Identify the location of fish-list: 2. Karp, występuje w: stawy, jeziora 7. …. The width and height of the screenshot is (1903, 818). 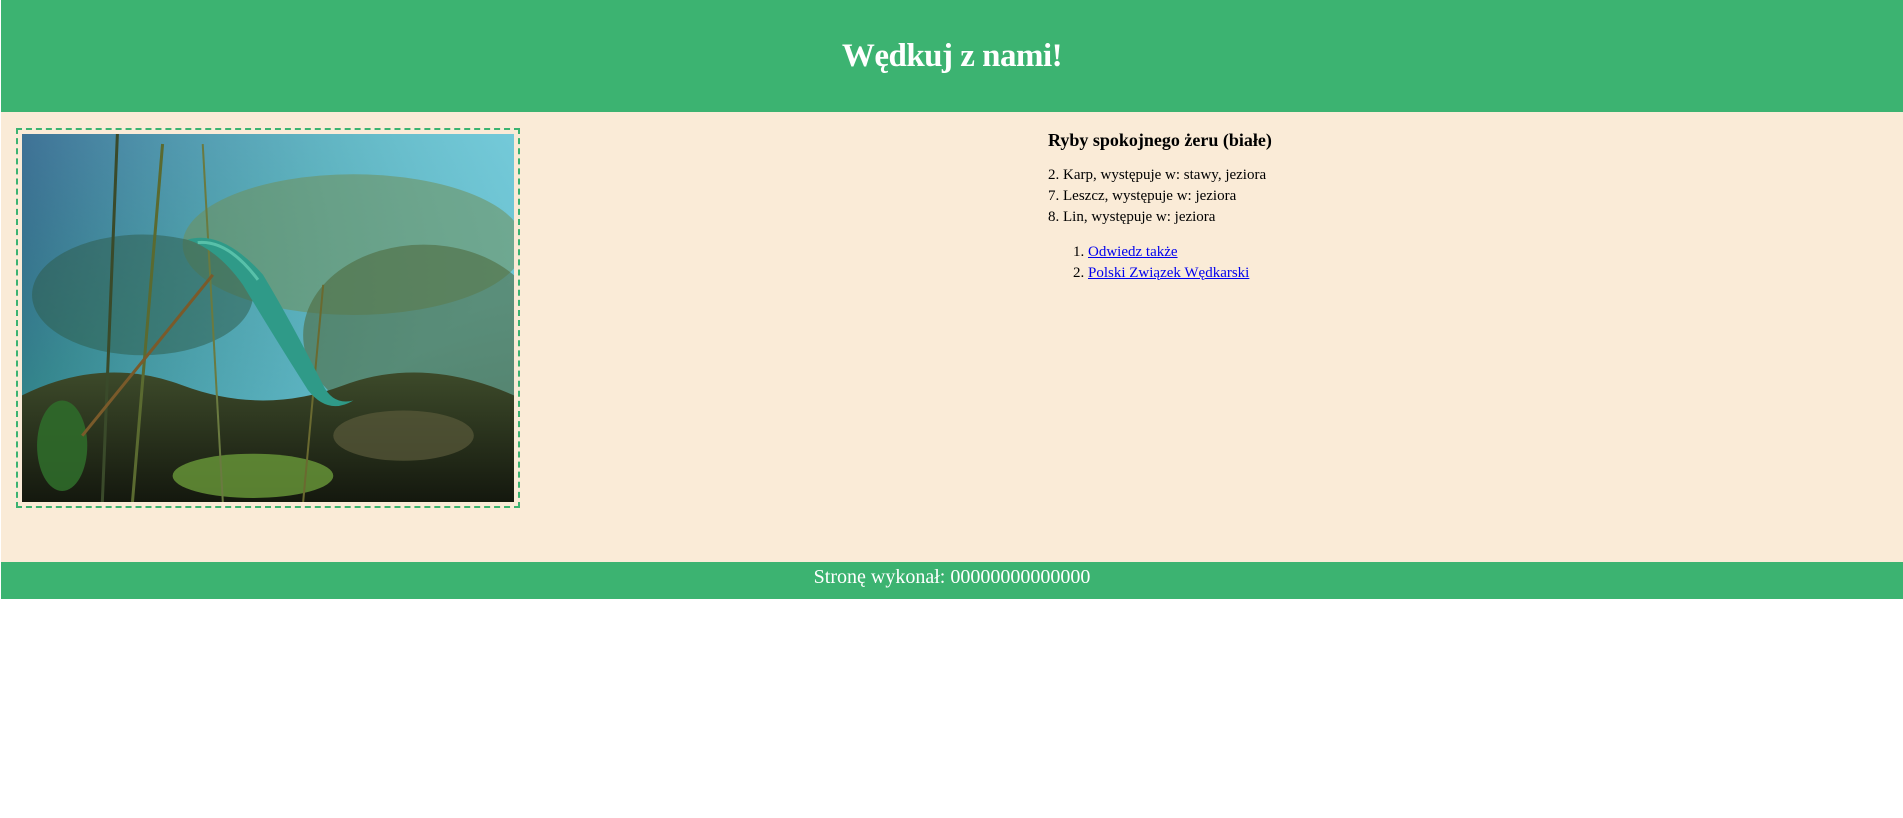
(1448, 196).